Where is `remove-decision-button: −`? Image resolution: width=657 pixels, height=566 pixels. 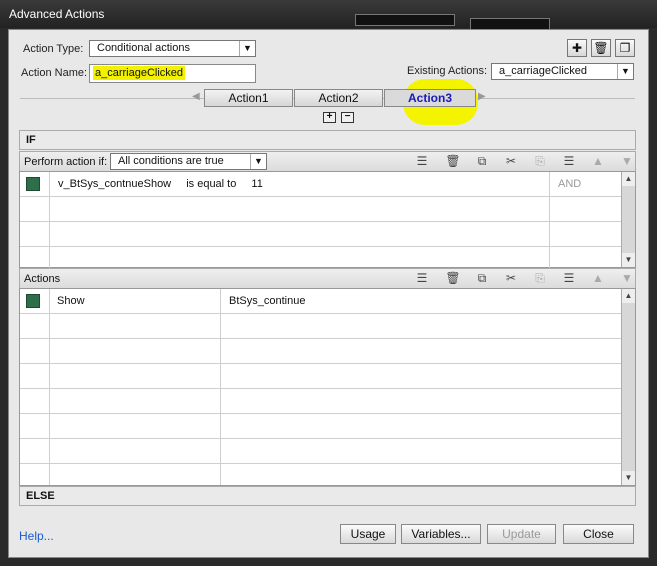
remove-decision-button: − is located at coordinates (347, 117).